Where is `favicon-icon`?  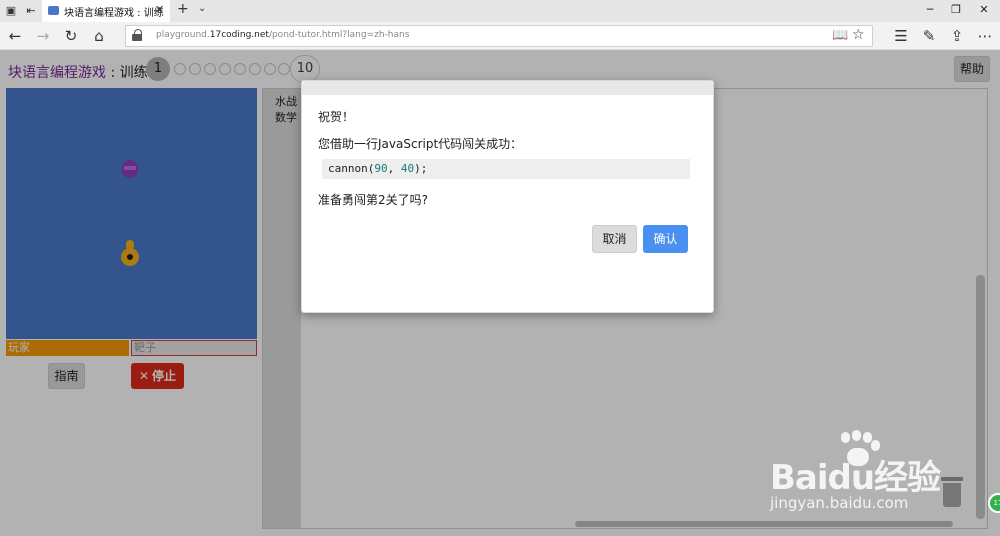 favicon-icon is located at coordinates (53, 10).